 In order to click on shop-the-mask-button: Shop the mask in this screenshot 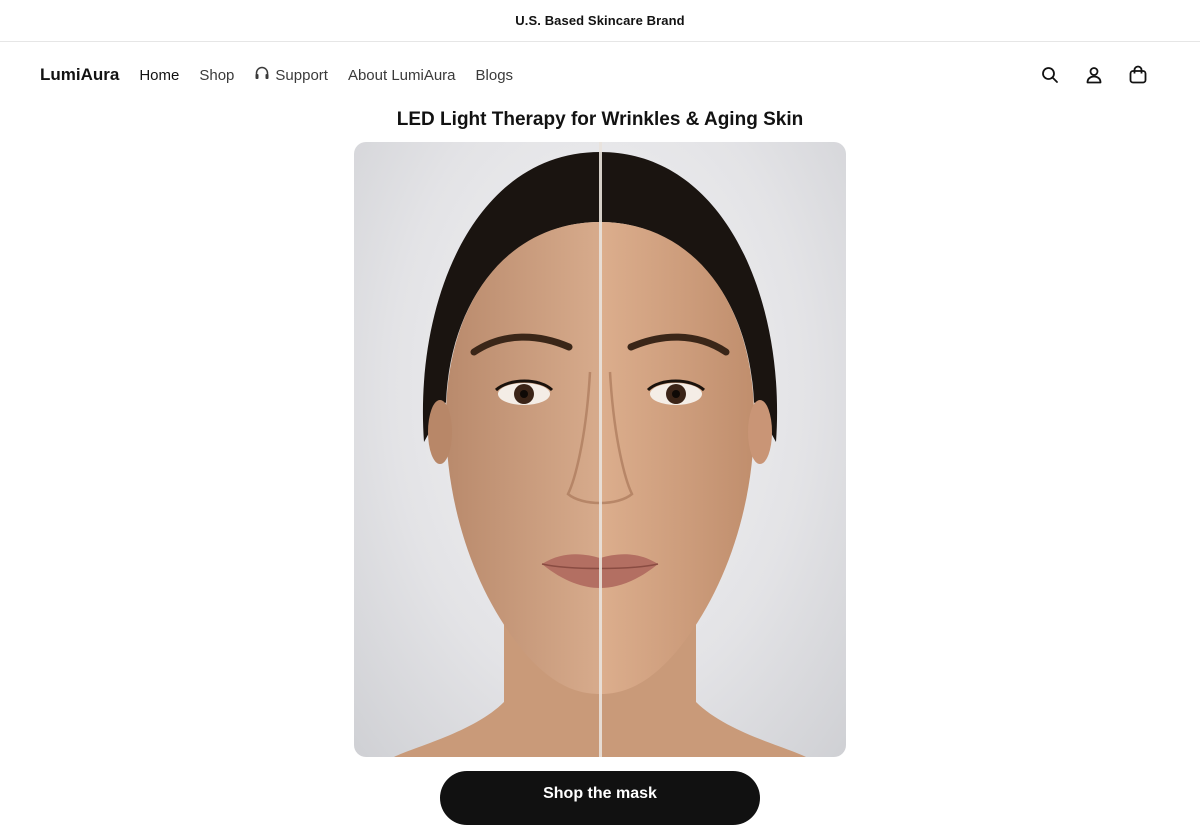, I will do `click(600, 798)`.